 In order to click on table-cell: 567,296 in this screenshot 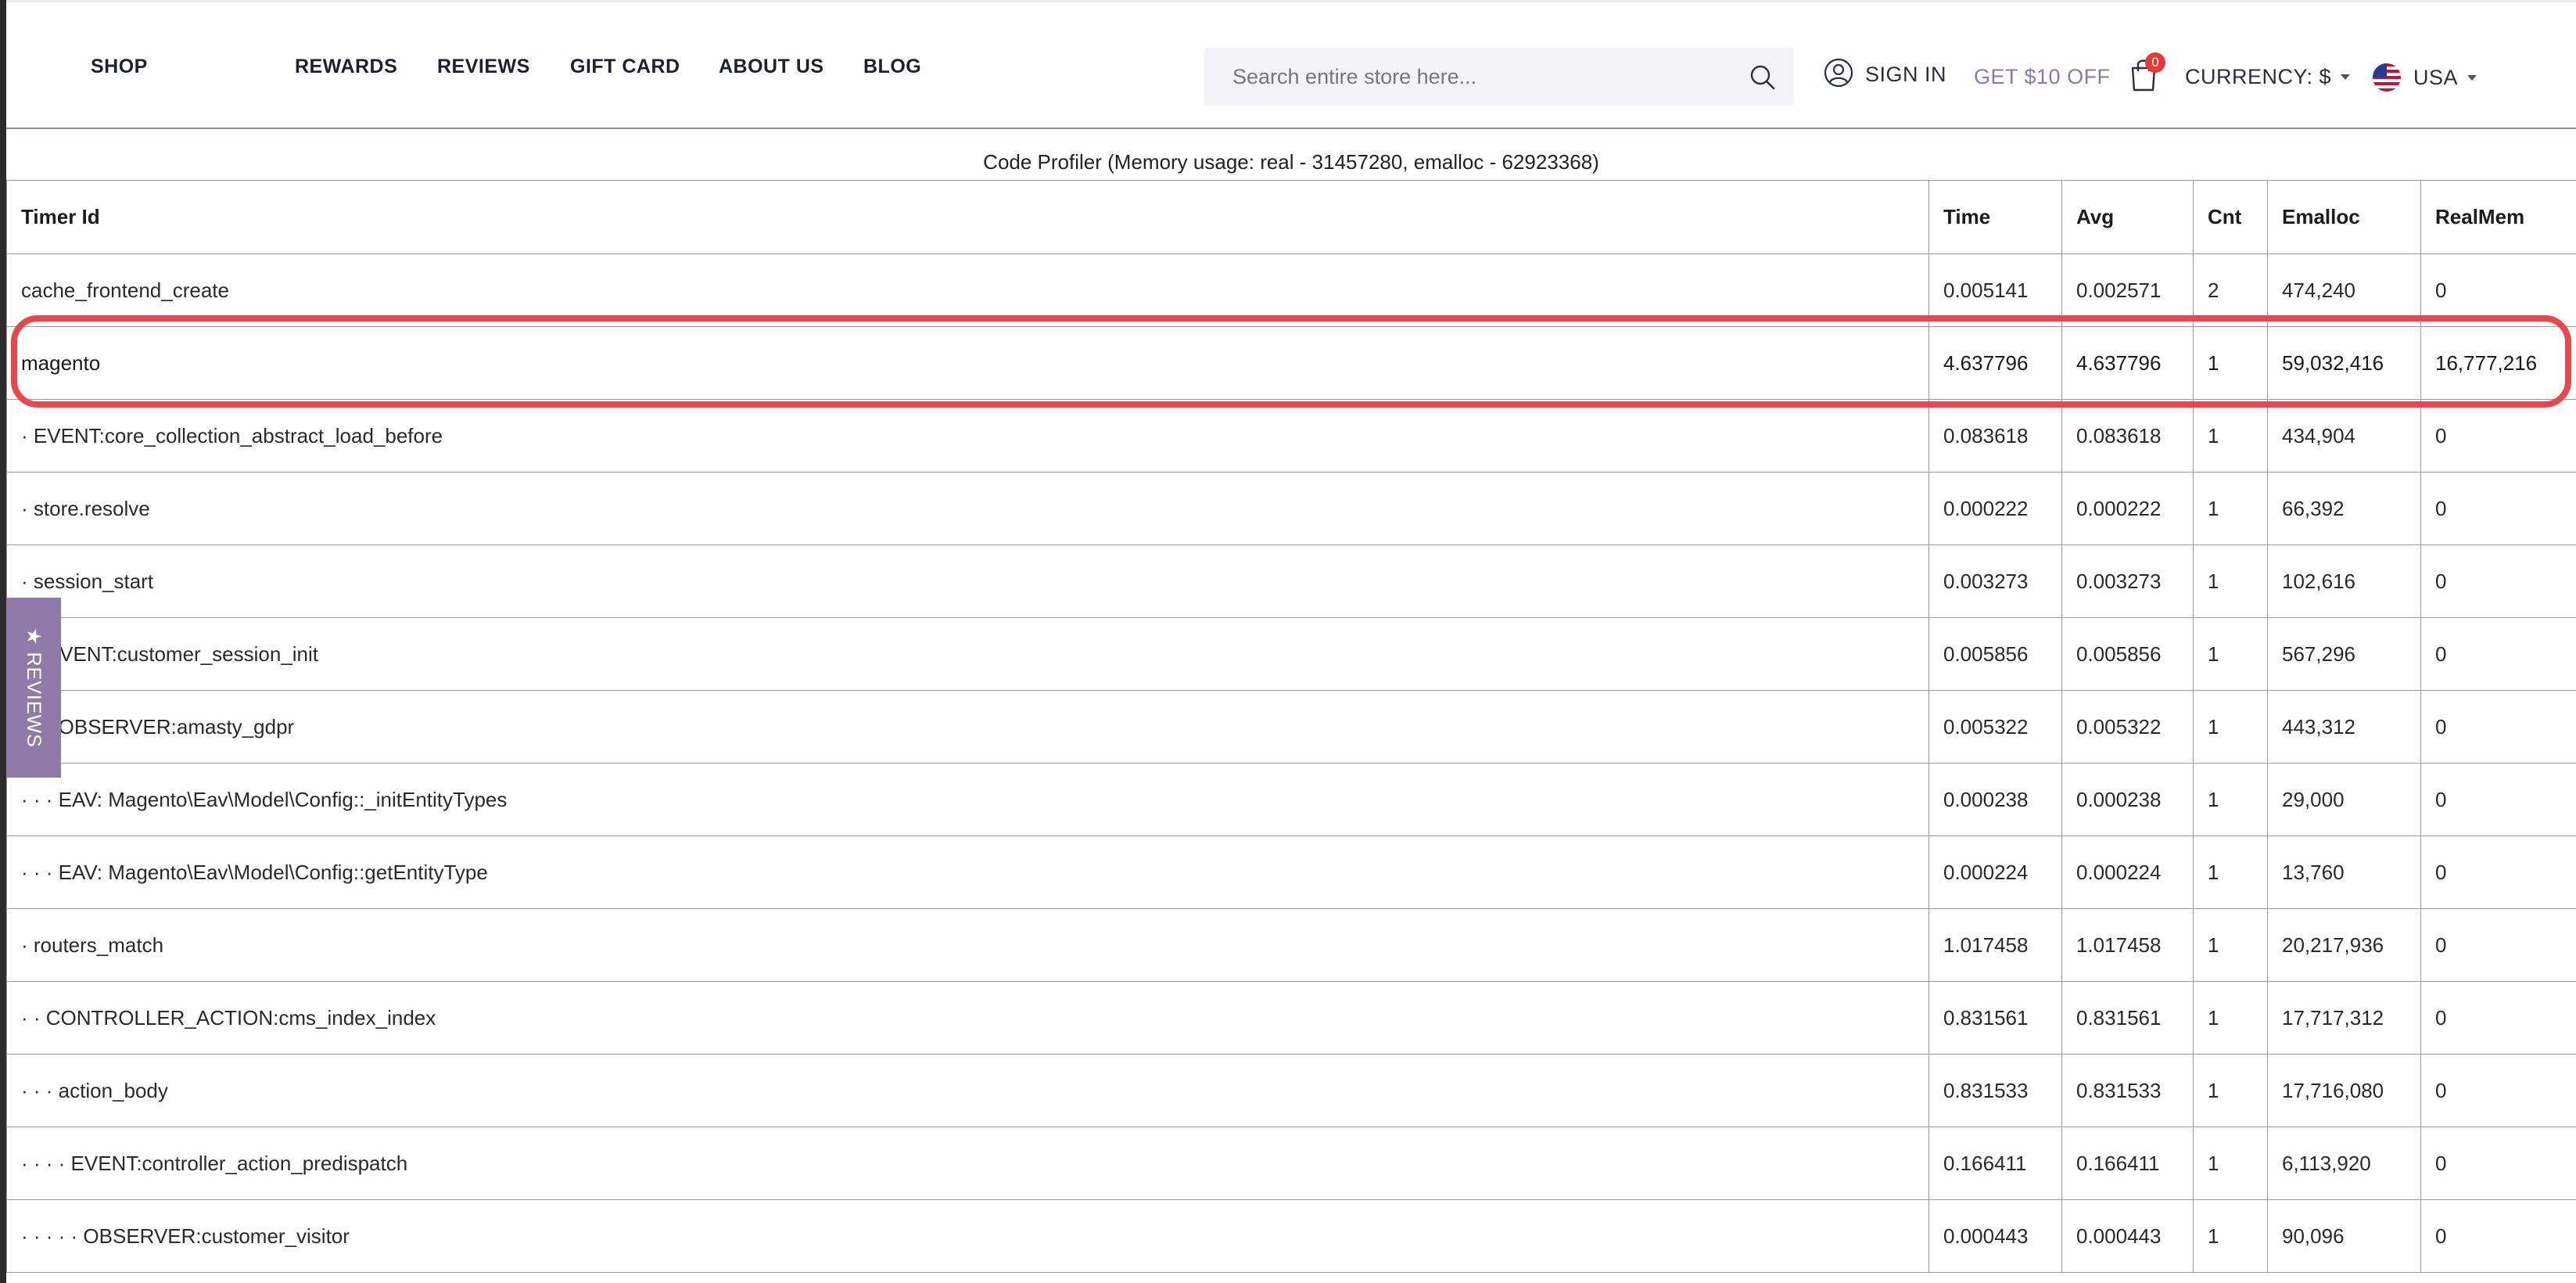, I will do `click(2344, 654)`.